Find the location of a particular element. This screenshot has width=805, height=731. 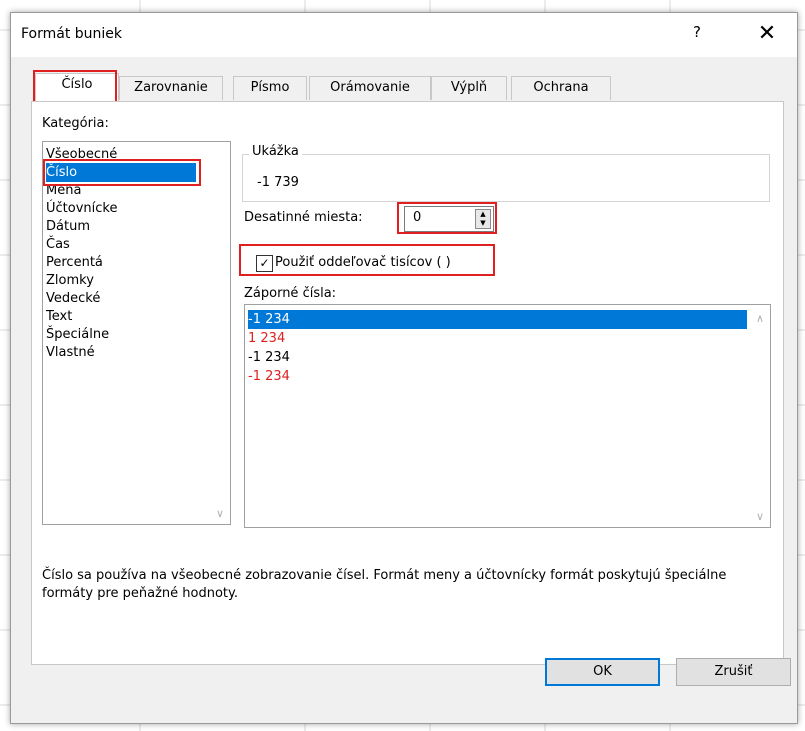

sample-value: -1 739 is located at coordinates (278, 182).